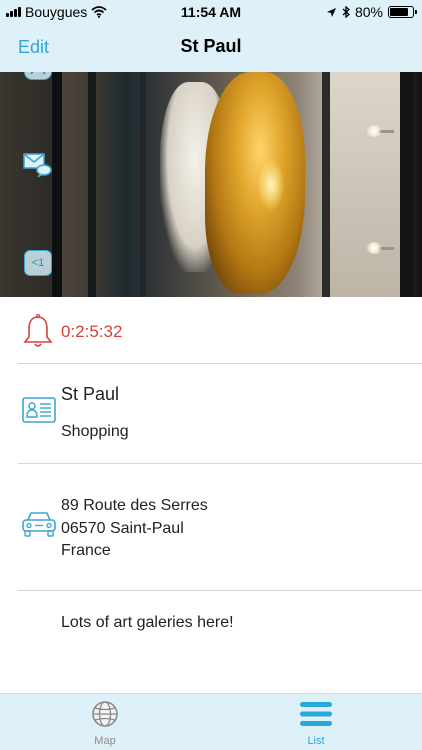 Image resolution: width=422 pixels, height=750 pixels. I want to click on navigation-bar: Edit St Paul, so click(211, 48).